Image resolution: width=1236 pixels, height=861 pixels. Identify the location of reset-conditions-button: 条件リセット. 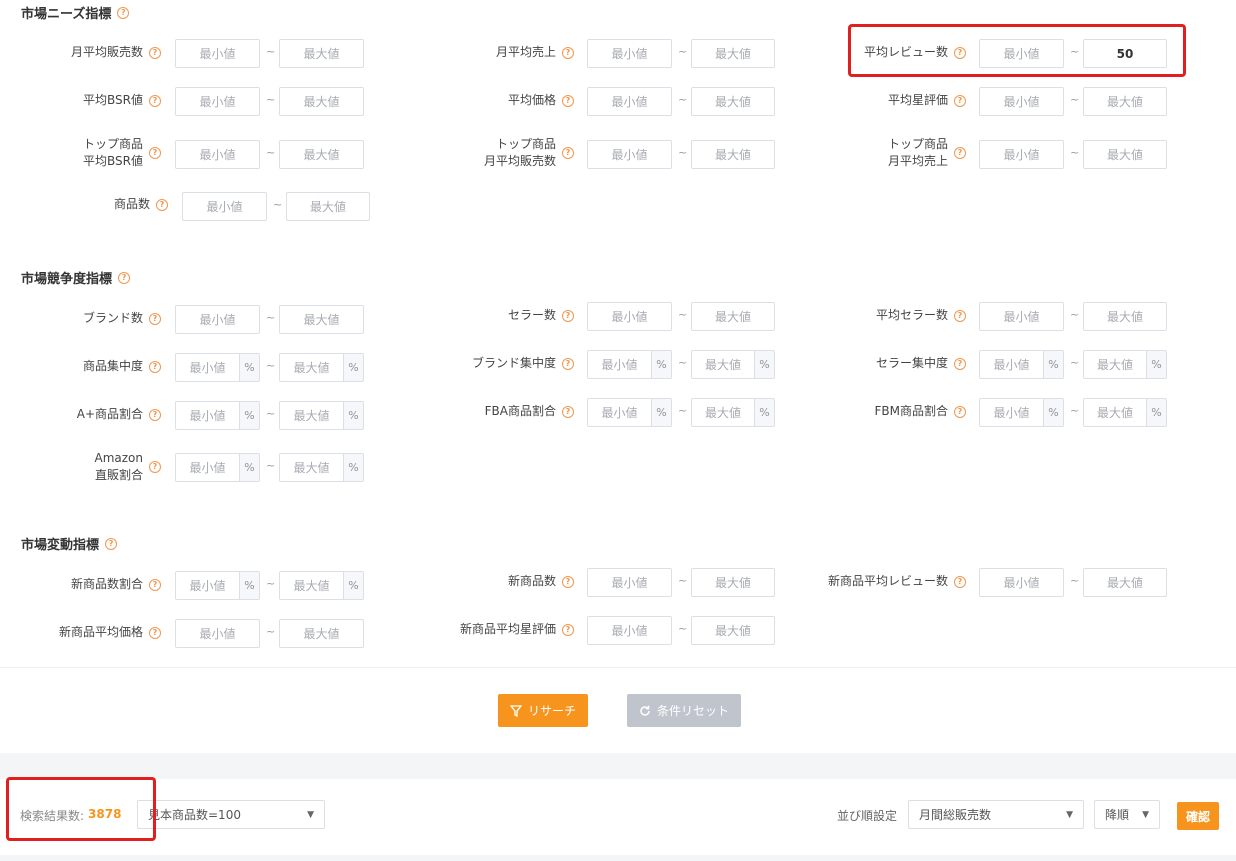
(684, 710).